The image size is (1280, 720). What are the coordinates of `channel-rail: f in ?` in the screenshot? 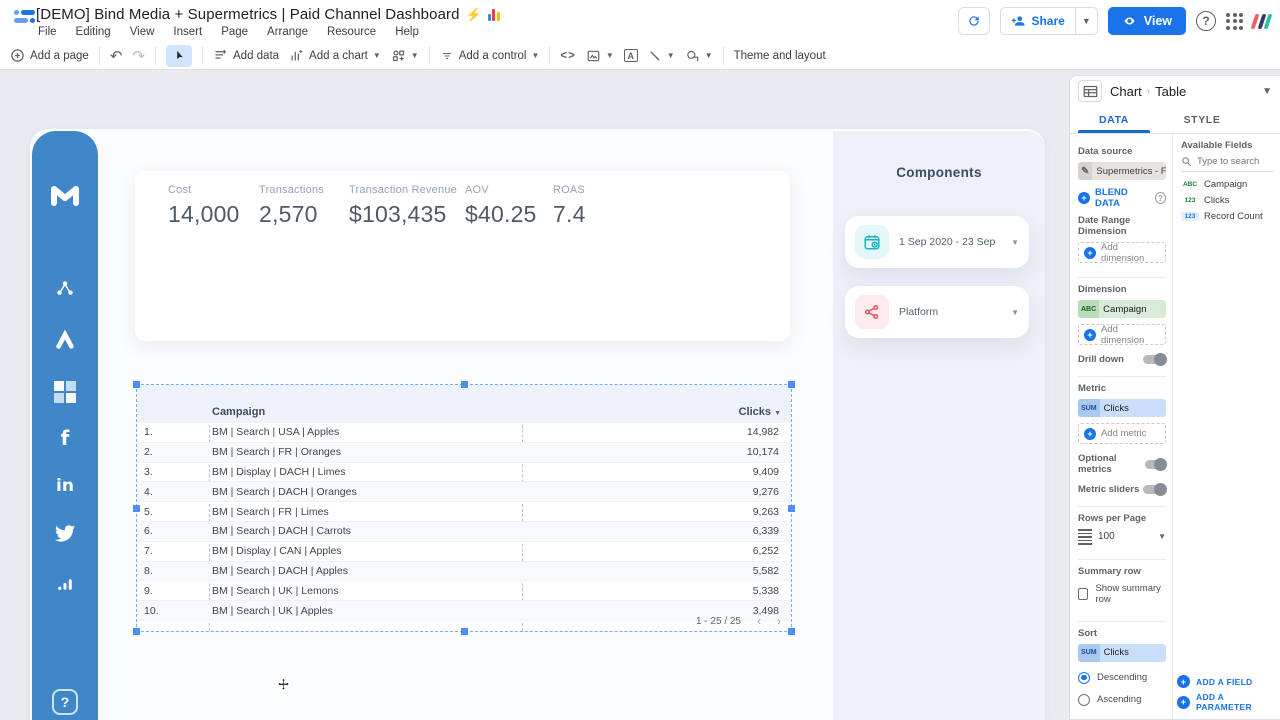 It's located at (65, 425).